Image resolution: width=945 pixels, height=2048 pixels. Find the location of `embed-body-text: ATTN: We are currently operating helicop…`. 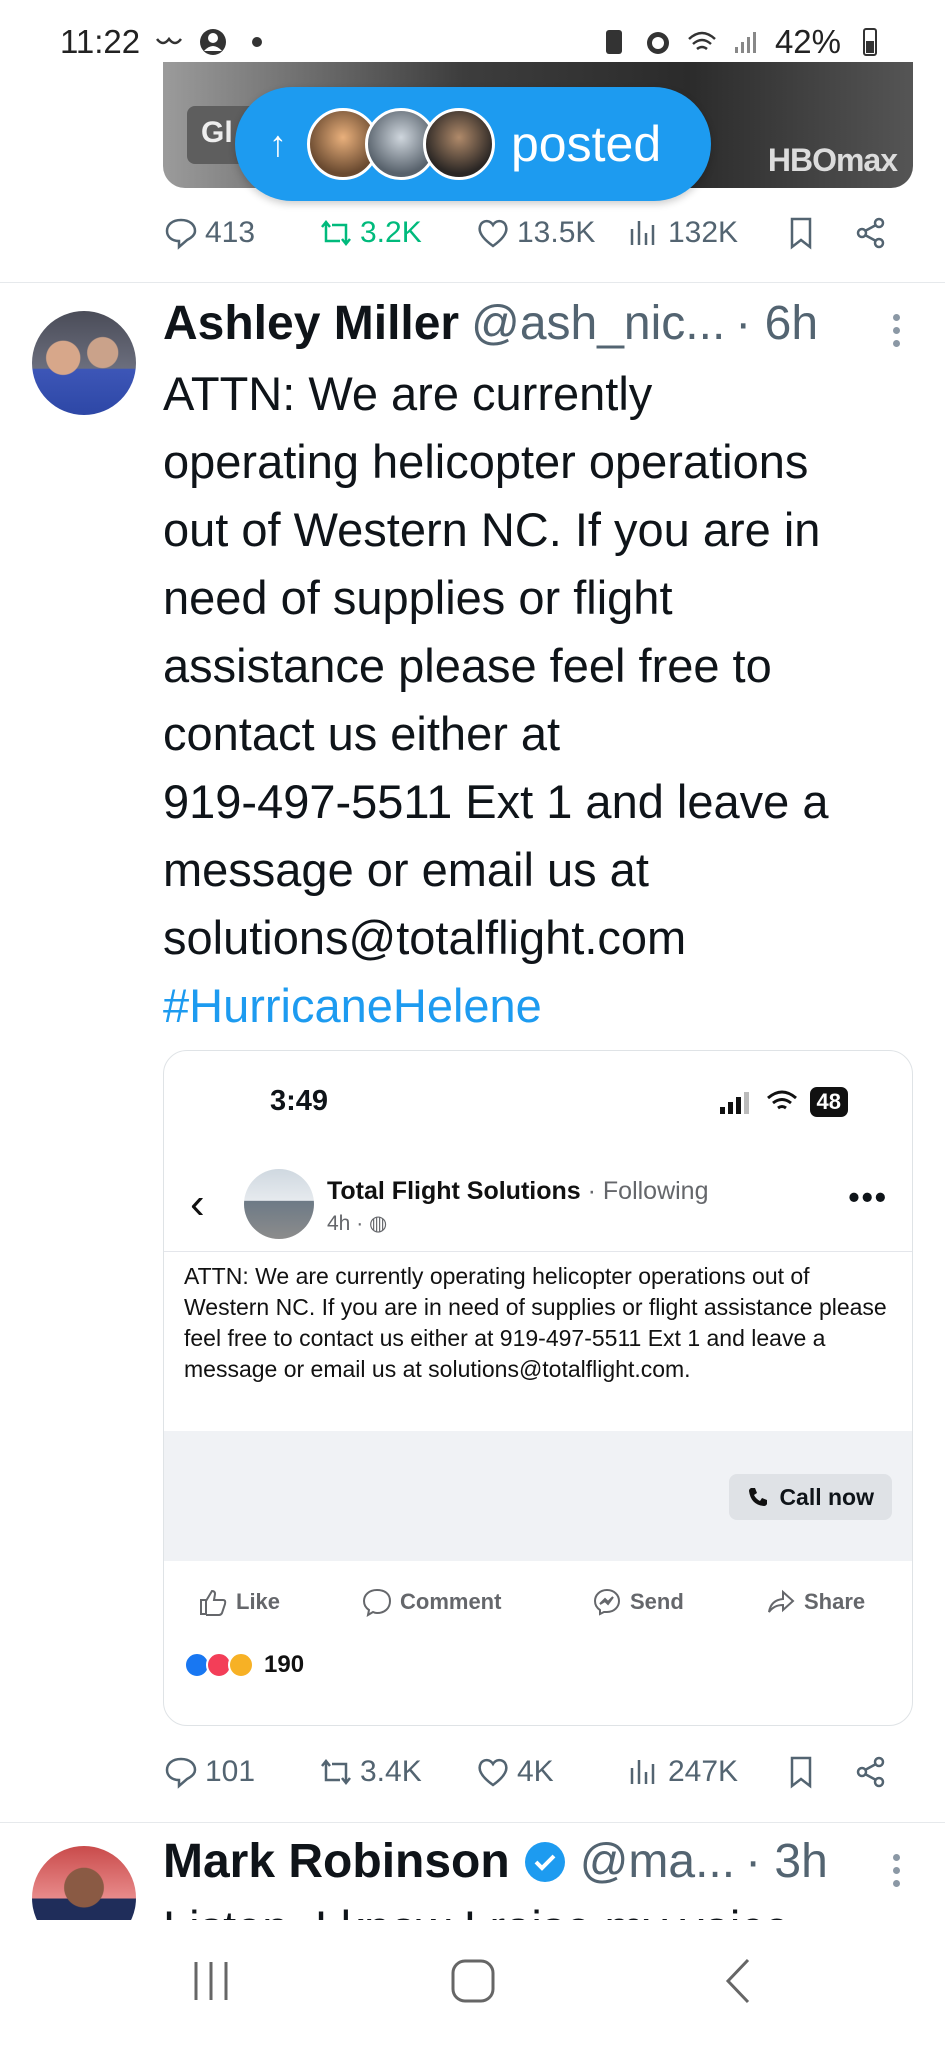

embed-body-text: ATTN: We are currently operating helicop… is located at coordinates (535, 1322).